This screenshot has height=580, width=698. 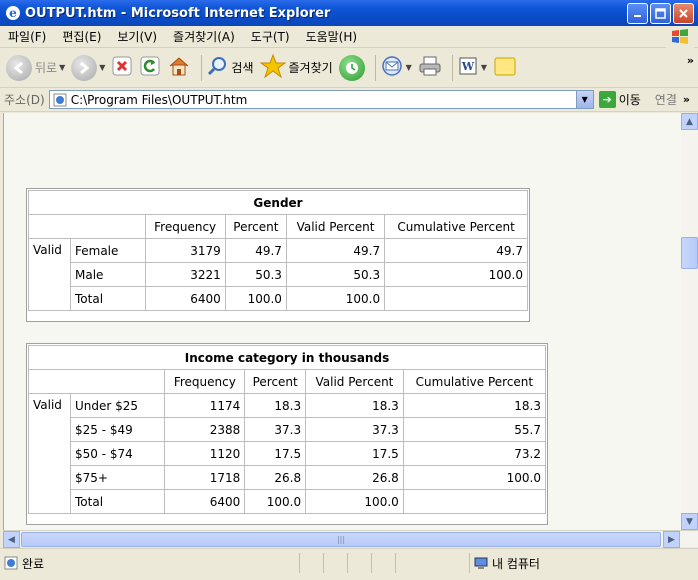 What do you see at coordinates (204, 36) in the screenshot?
I see `menu-favorites: 즐겨찾기(A)` at bounding box center [204, 36].